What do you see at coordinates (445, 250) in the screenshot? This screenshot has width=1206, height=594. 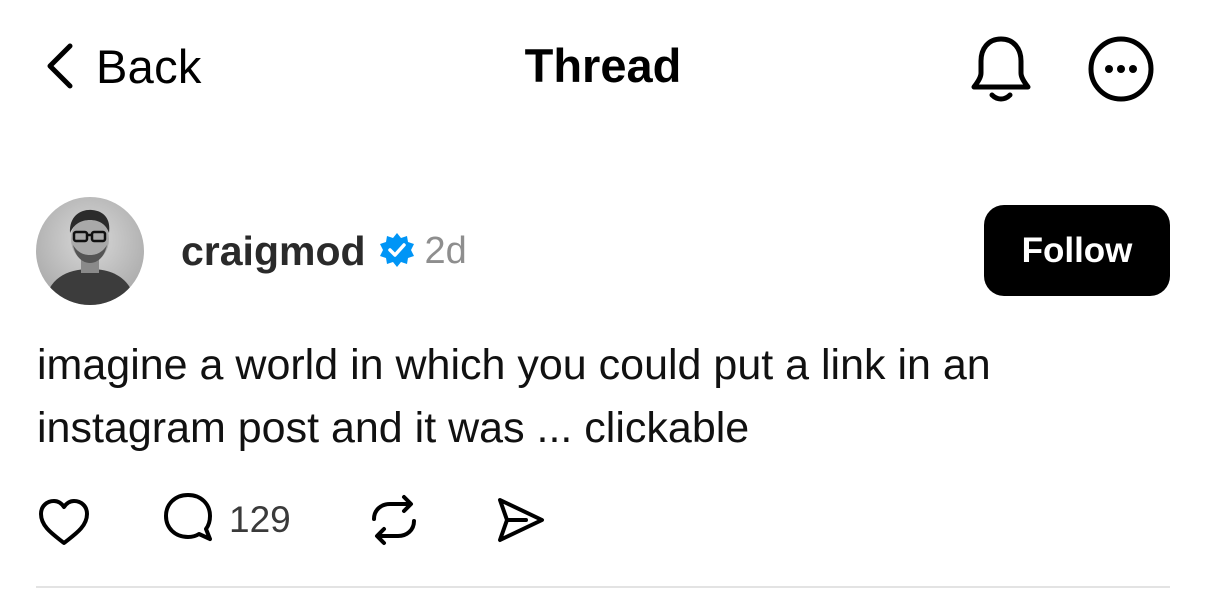 I see `post-timestamp: 2d` at bounding box center [445, 250].